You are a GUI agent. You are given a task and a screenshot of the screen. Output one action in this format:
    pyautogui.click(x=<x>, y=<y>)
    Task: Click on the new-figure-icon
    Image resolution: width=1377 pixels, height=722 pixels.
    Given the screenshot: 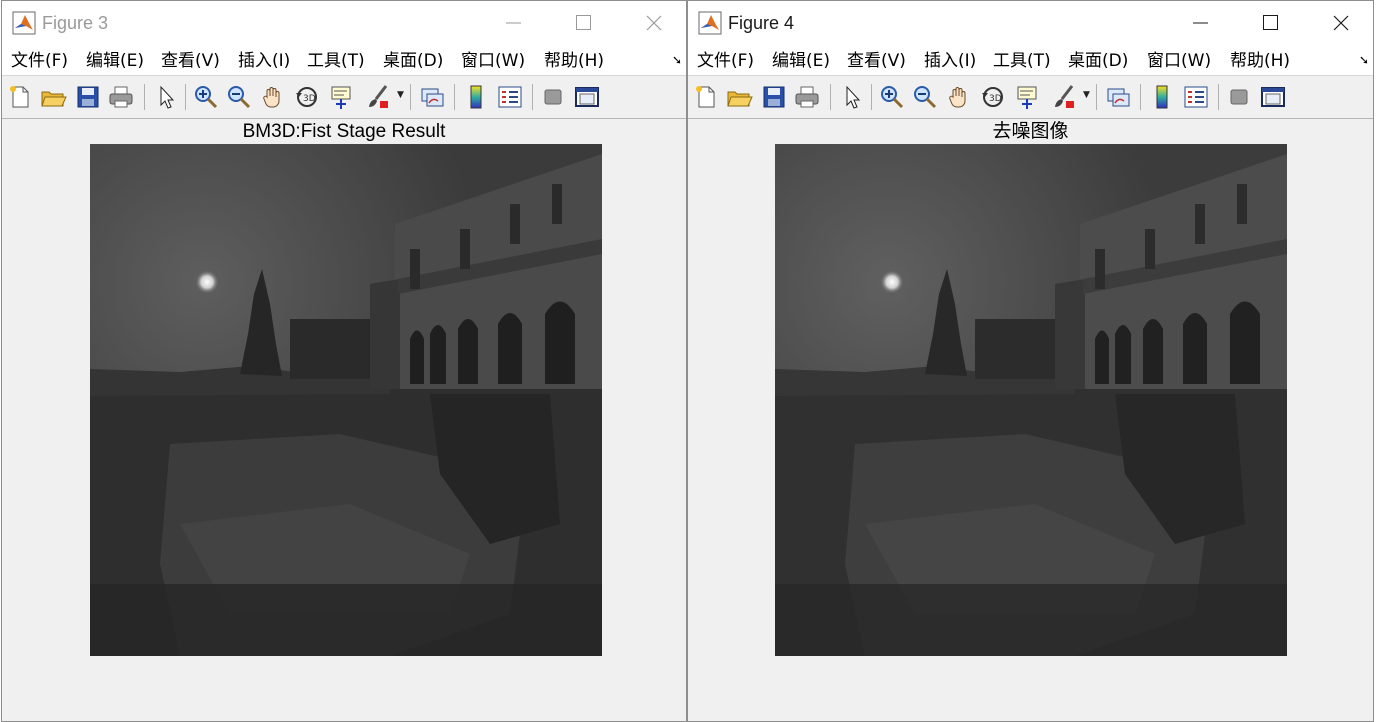 What is the action you would take?
    pyautogui.click(x=705, y=97)
    